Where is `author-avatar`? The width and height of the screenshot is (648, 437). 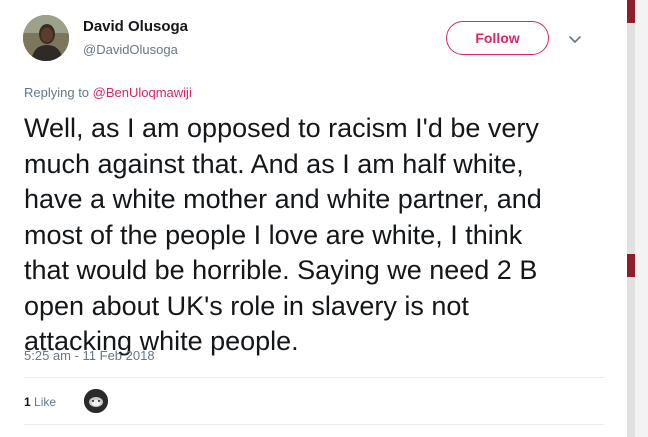
author-avatar is located at coordinates (46, 38).